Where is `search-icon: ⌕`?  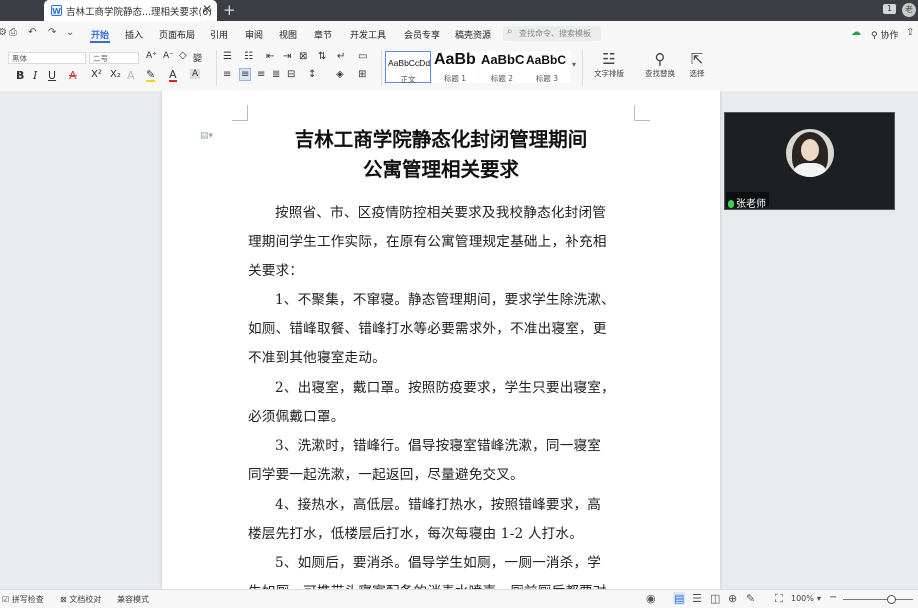
search-icon: ⌕ is located at coordinates (510, 31).